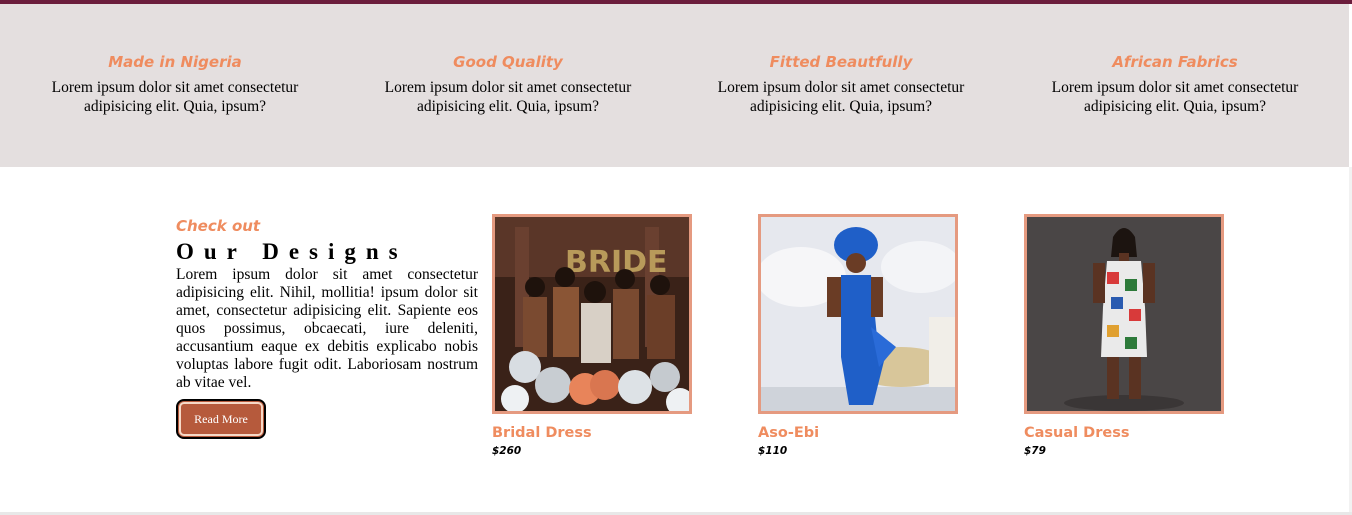  I want to click on read-more-button: Read More, so click(221, 419).